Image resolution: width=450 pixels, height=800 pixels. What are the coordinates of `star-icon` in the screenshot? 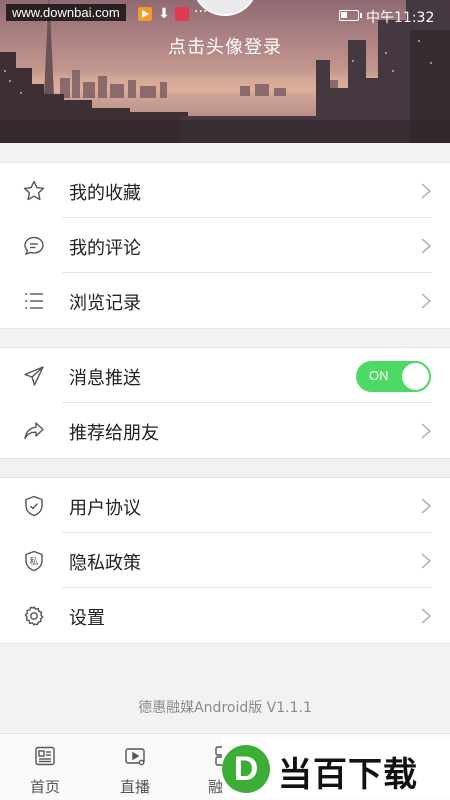 It's located at (34, 190).